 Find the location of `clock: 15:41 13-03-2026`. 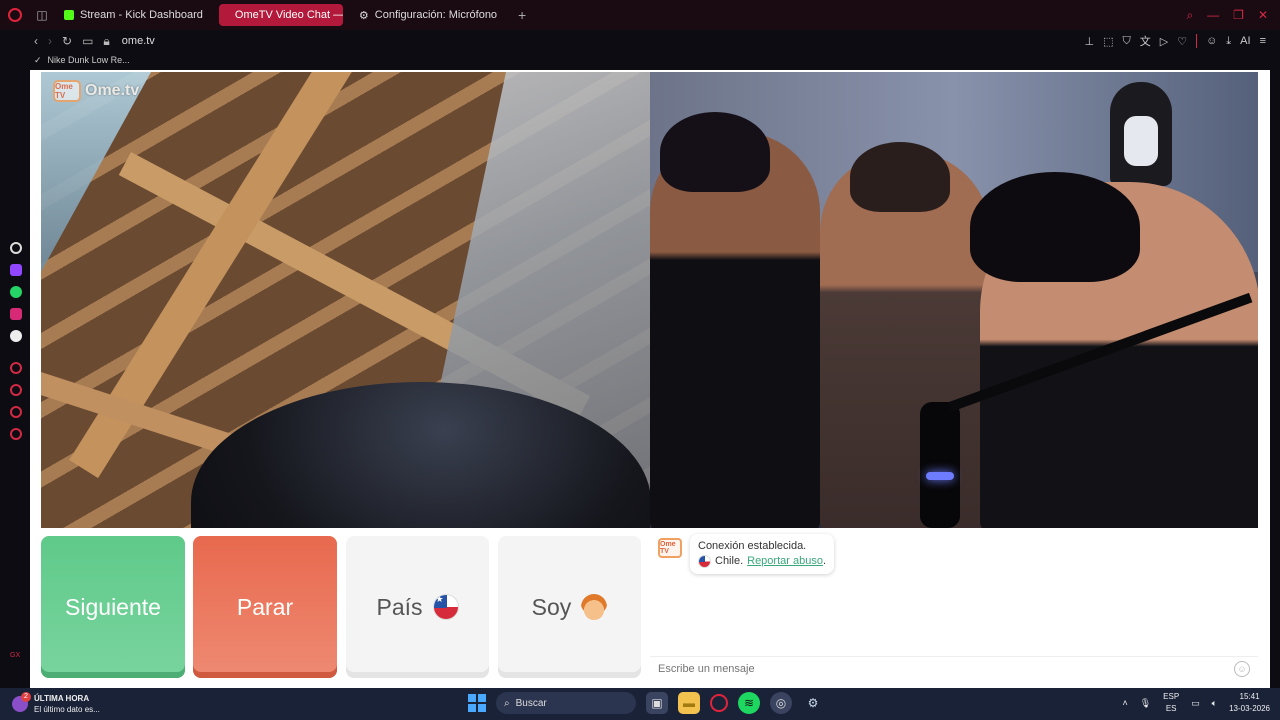

clock: 15:41 13-03-2026 is located at coordinates (1249, 703).